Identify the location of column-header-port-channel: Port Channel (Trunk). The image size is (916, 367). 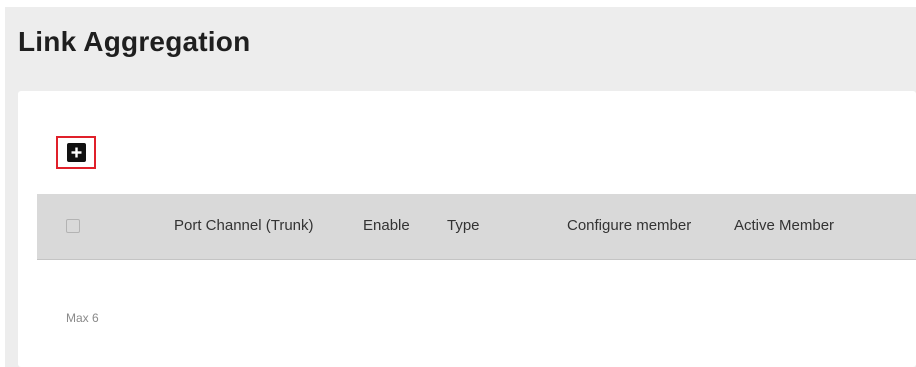
(244, 226).